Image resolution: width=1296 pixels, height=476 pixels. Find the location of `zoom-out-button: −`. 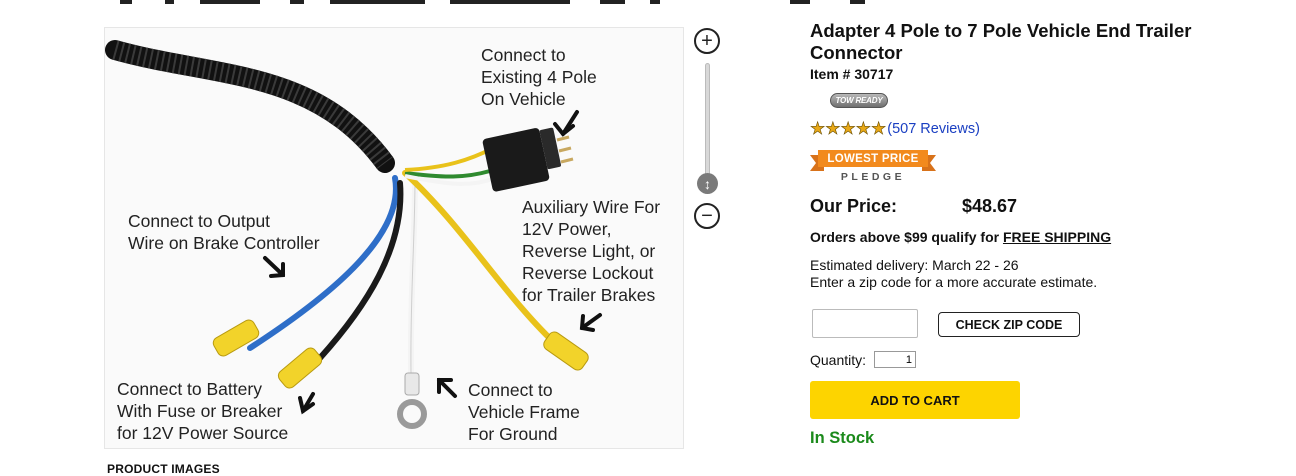

zoom-out-button: − is located at coordinates (707, 216).